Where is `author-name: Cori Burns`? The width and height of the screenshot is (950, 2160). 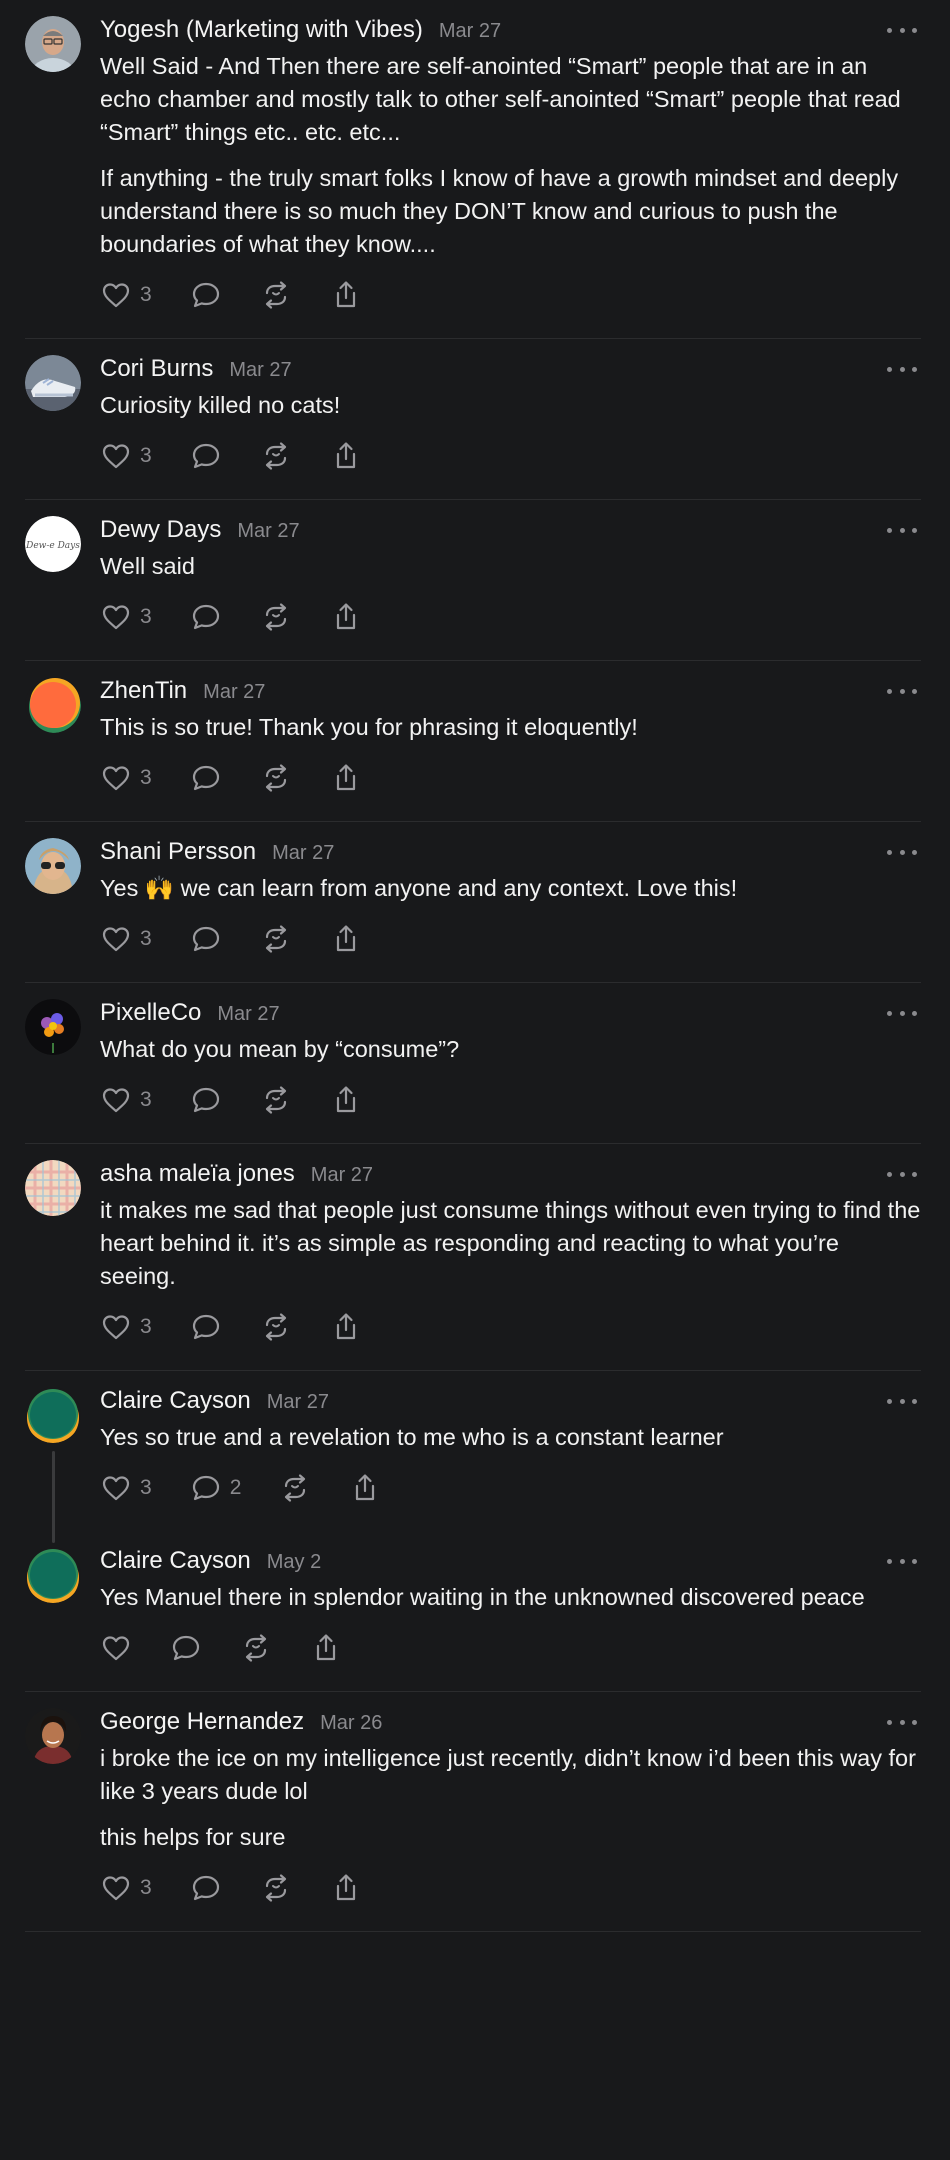
author-name: Cori Burns is located at coordinates (156, 369).